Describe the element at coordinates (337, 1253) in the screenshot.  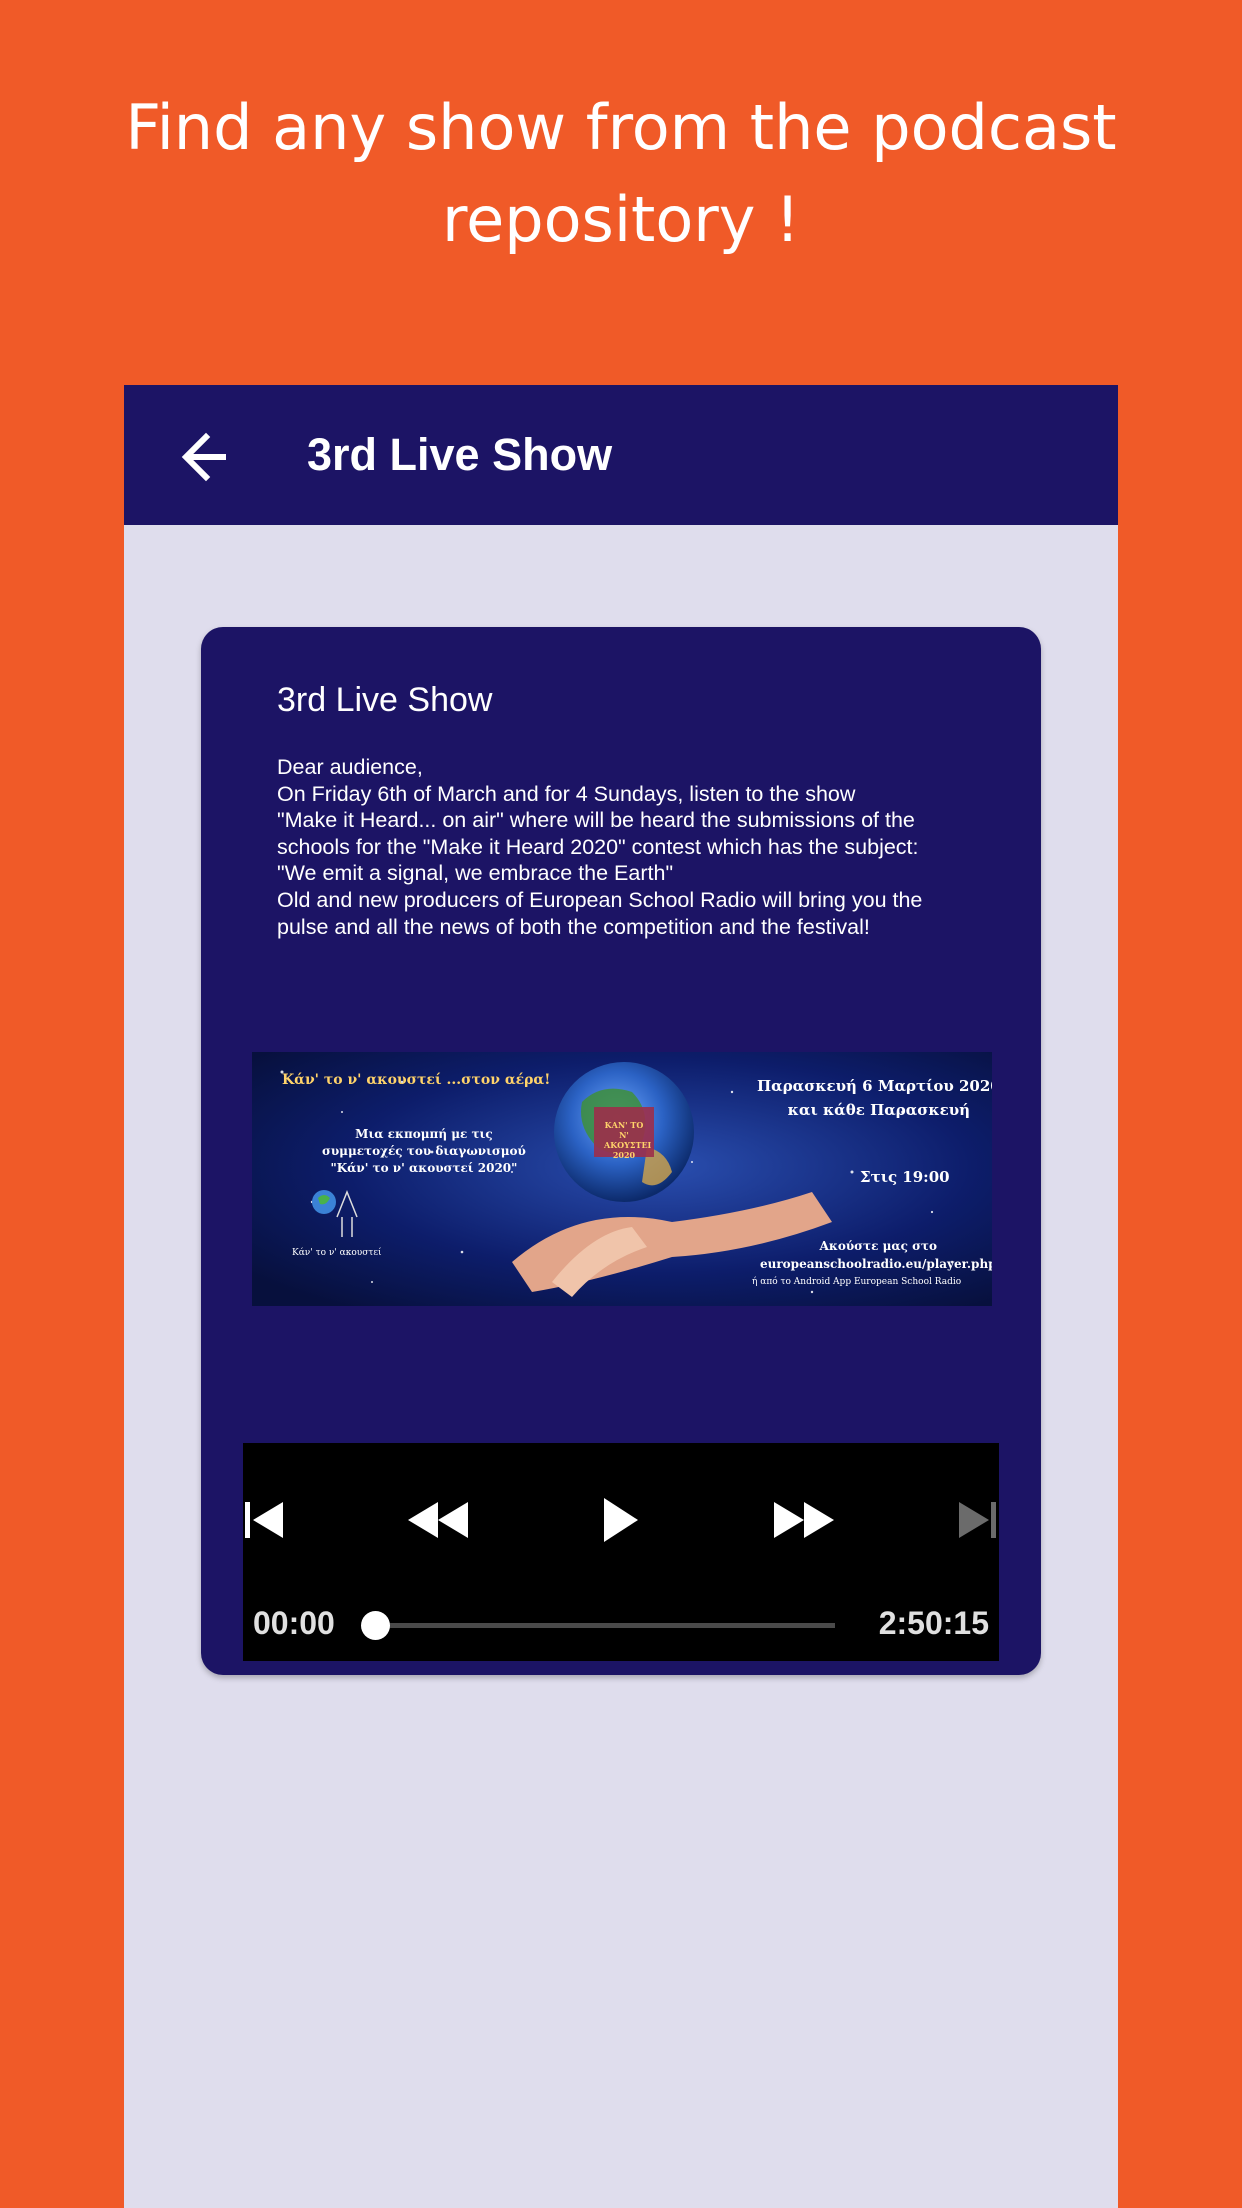
I see `banner-logo-caption: Κάν' το ν' ακουστεί` at that location.